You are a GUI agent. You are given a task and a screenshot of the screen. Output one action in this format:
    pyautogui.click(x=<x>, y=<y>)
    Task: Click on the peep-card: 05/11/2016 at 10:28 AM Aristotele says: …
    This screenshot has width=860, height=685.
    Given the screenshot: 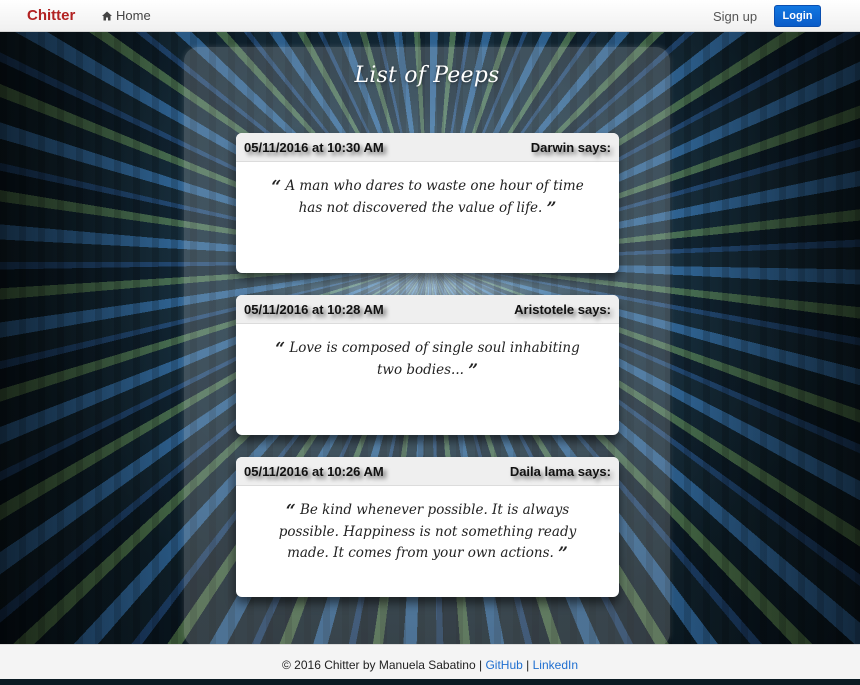 What is the action you would take?
    pyautogui.click(x=427, y=365)
    